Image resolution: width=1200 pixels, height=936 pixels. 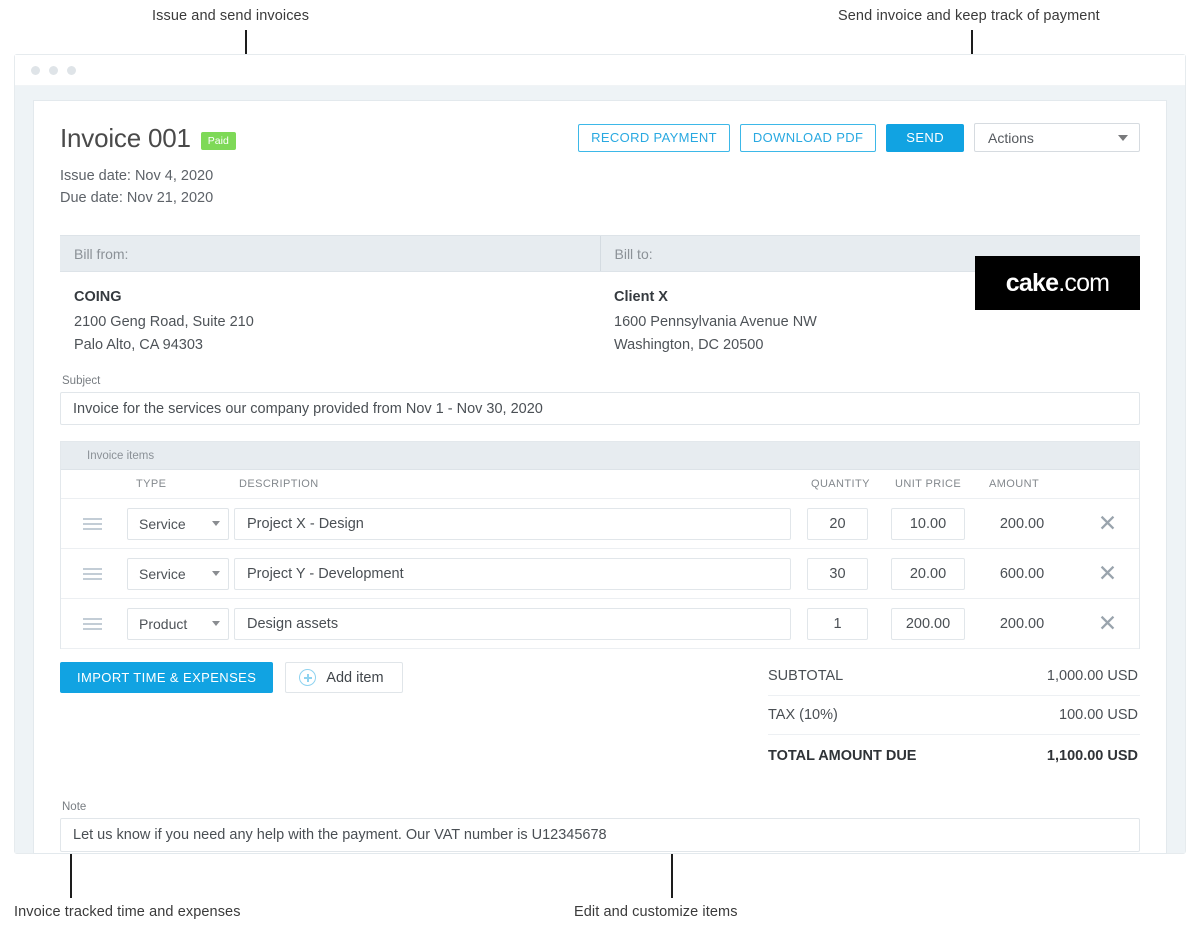 I want to click on total-due-label: TOTAL AMOUNT DUE, so click(x=842, y=756).